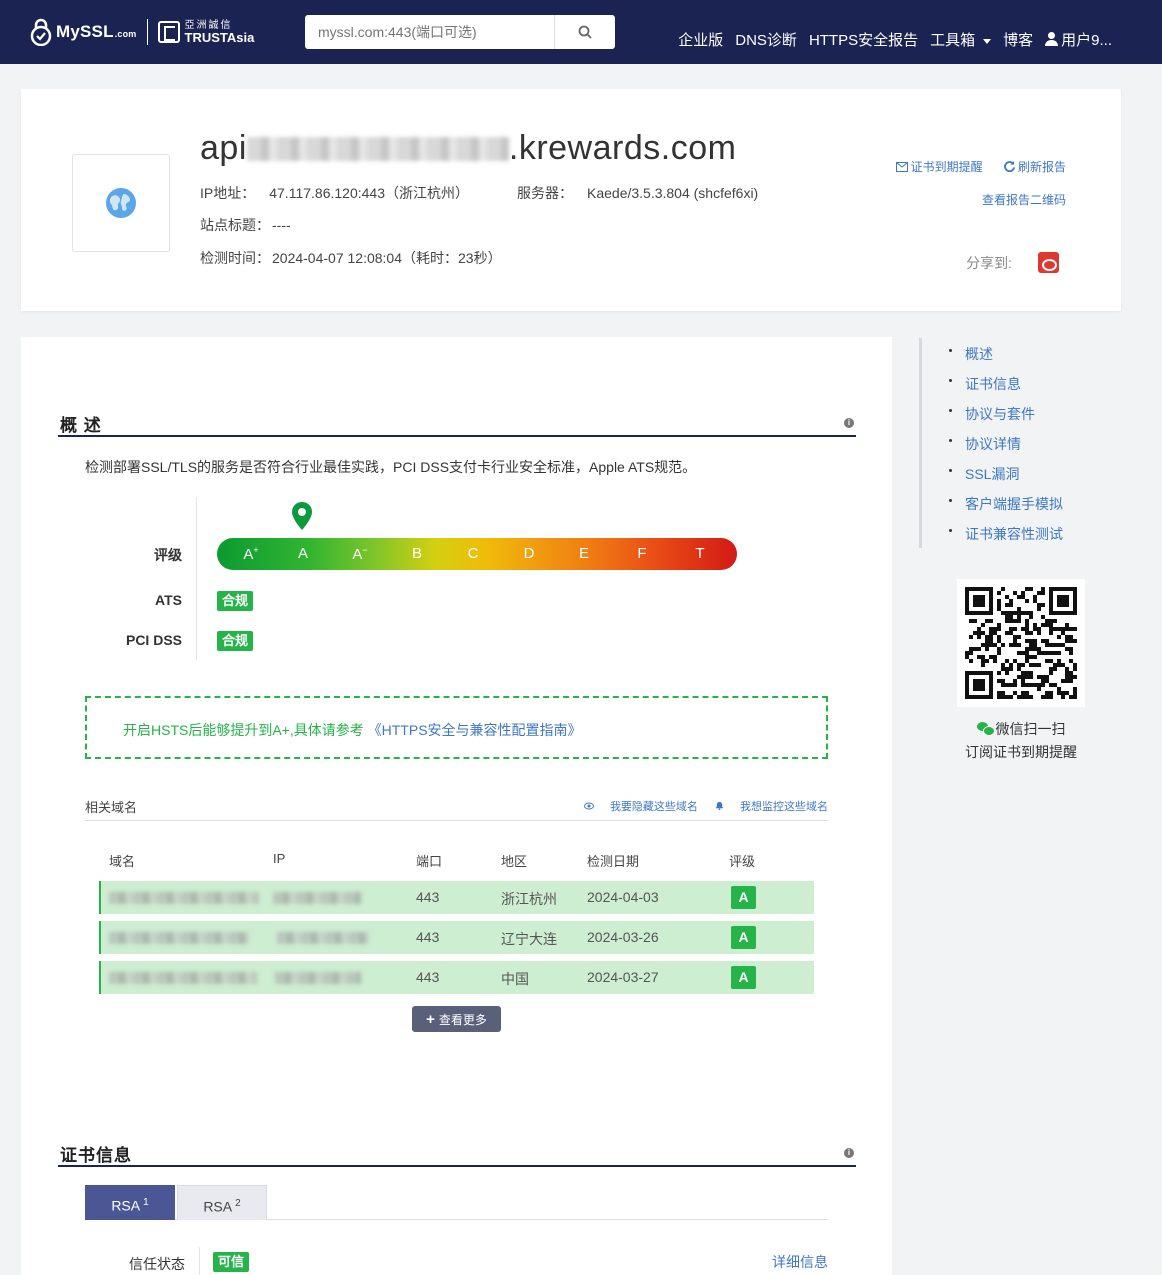 The height and width of the screenshot is (1275, 1162). I want to click on domain-title: api .krewards.com, so click(468, 148).